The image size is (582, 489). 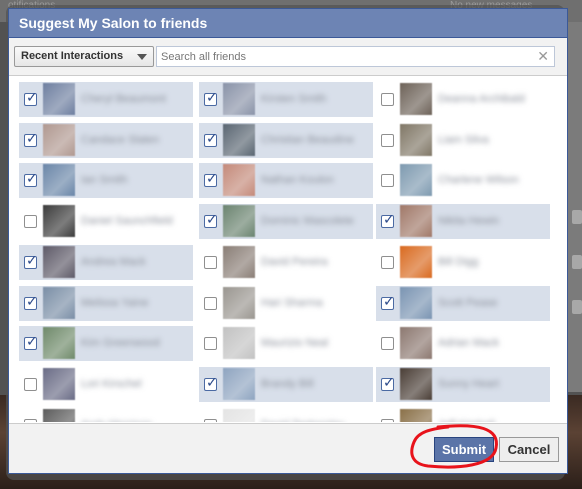 What do you see at coordinates (106, 181) in the screenshot?
I see `friend-item: ✓ Ian Smith` at bounding box center [106, 181].